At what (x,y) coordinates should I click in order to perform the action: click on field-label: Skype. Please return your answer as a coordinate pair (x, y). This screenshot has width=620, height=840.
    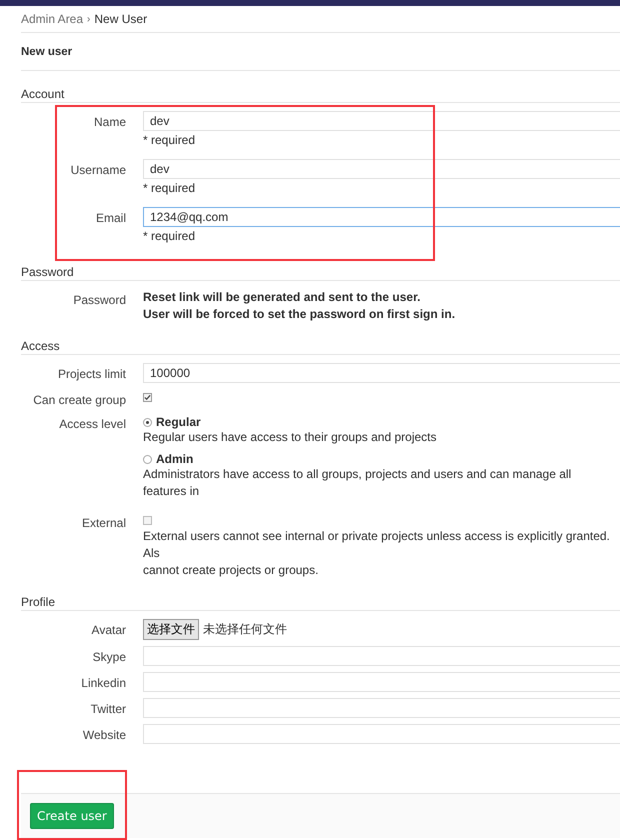
    Looking at the image, I should click on (109, 657).